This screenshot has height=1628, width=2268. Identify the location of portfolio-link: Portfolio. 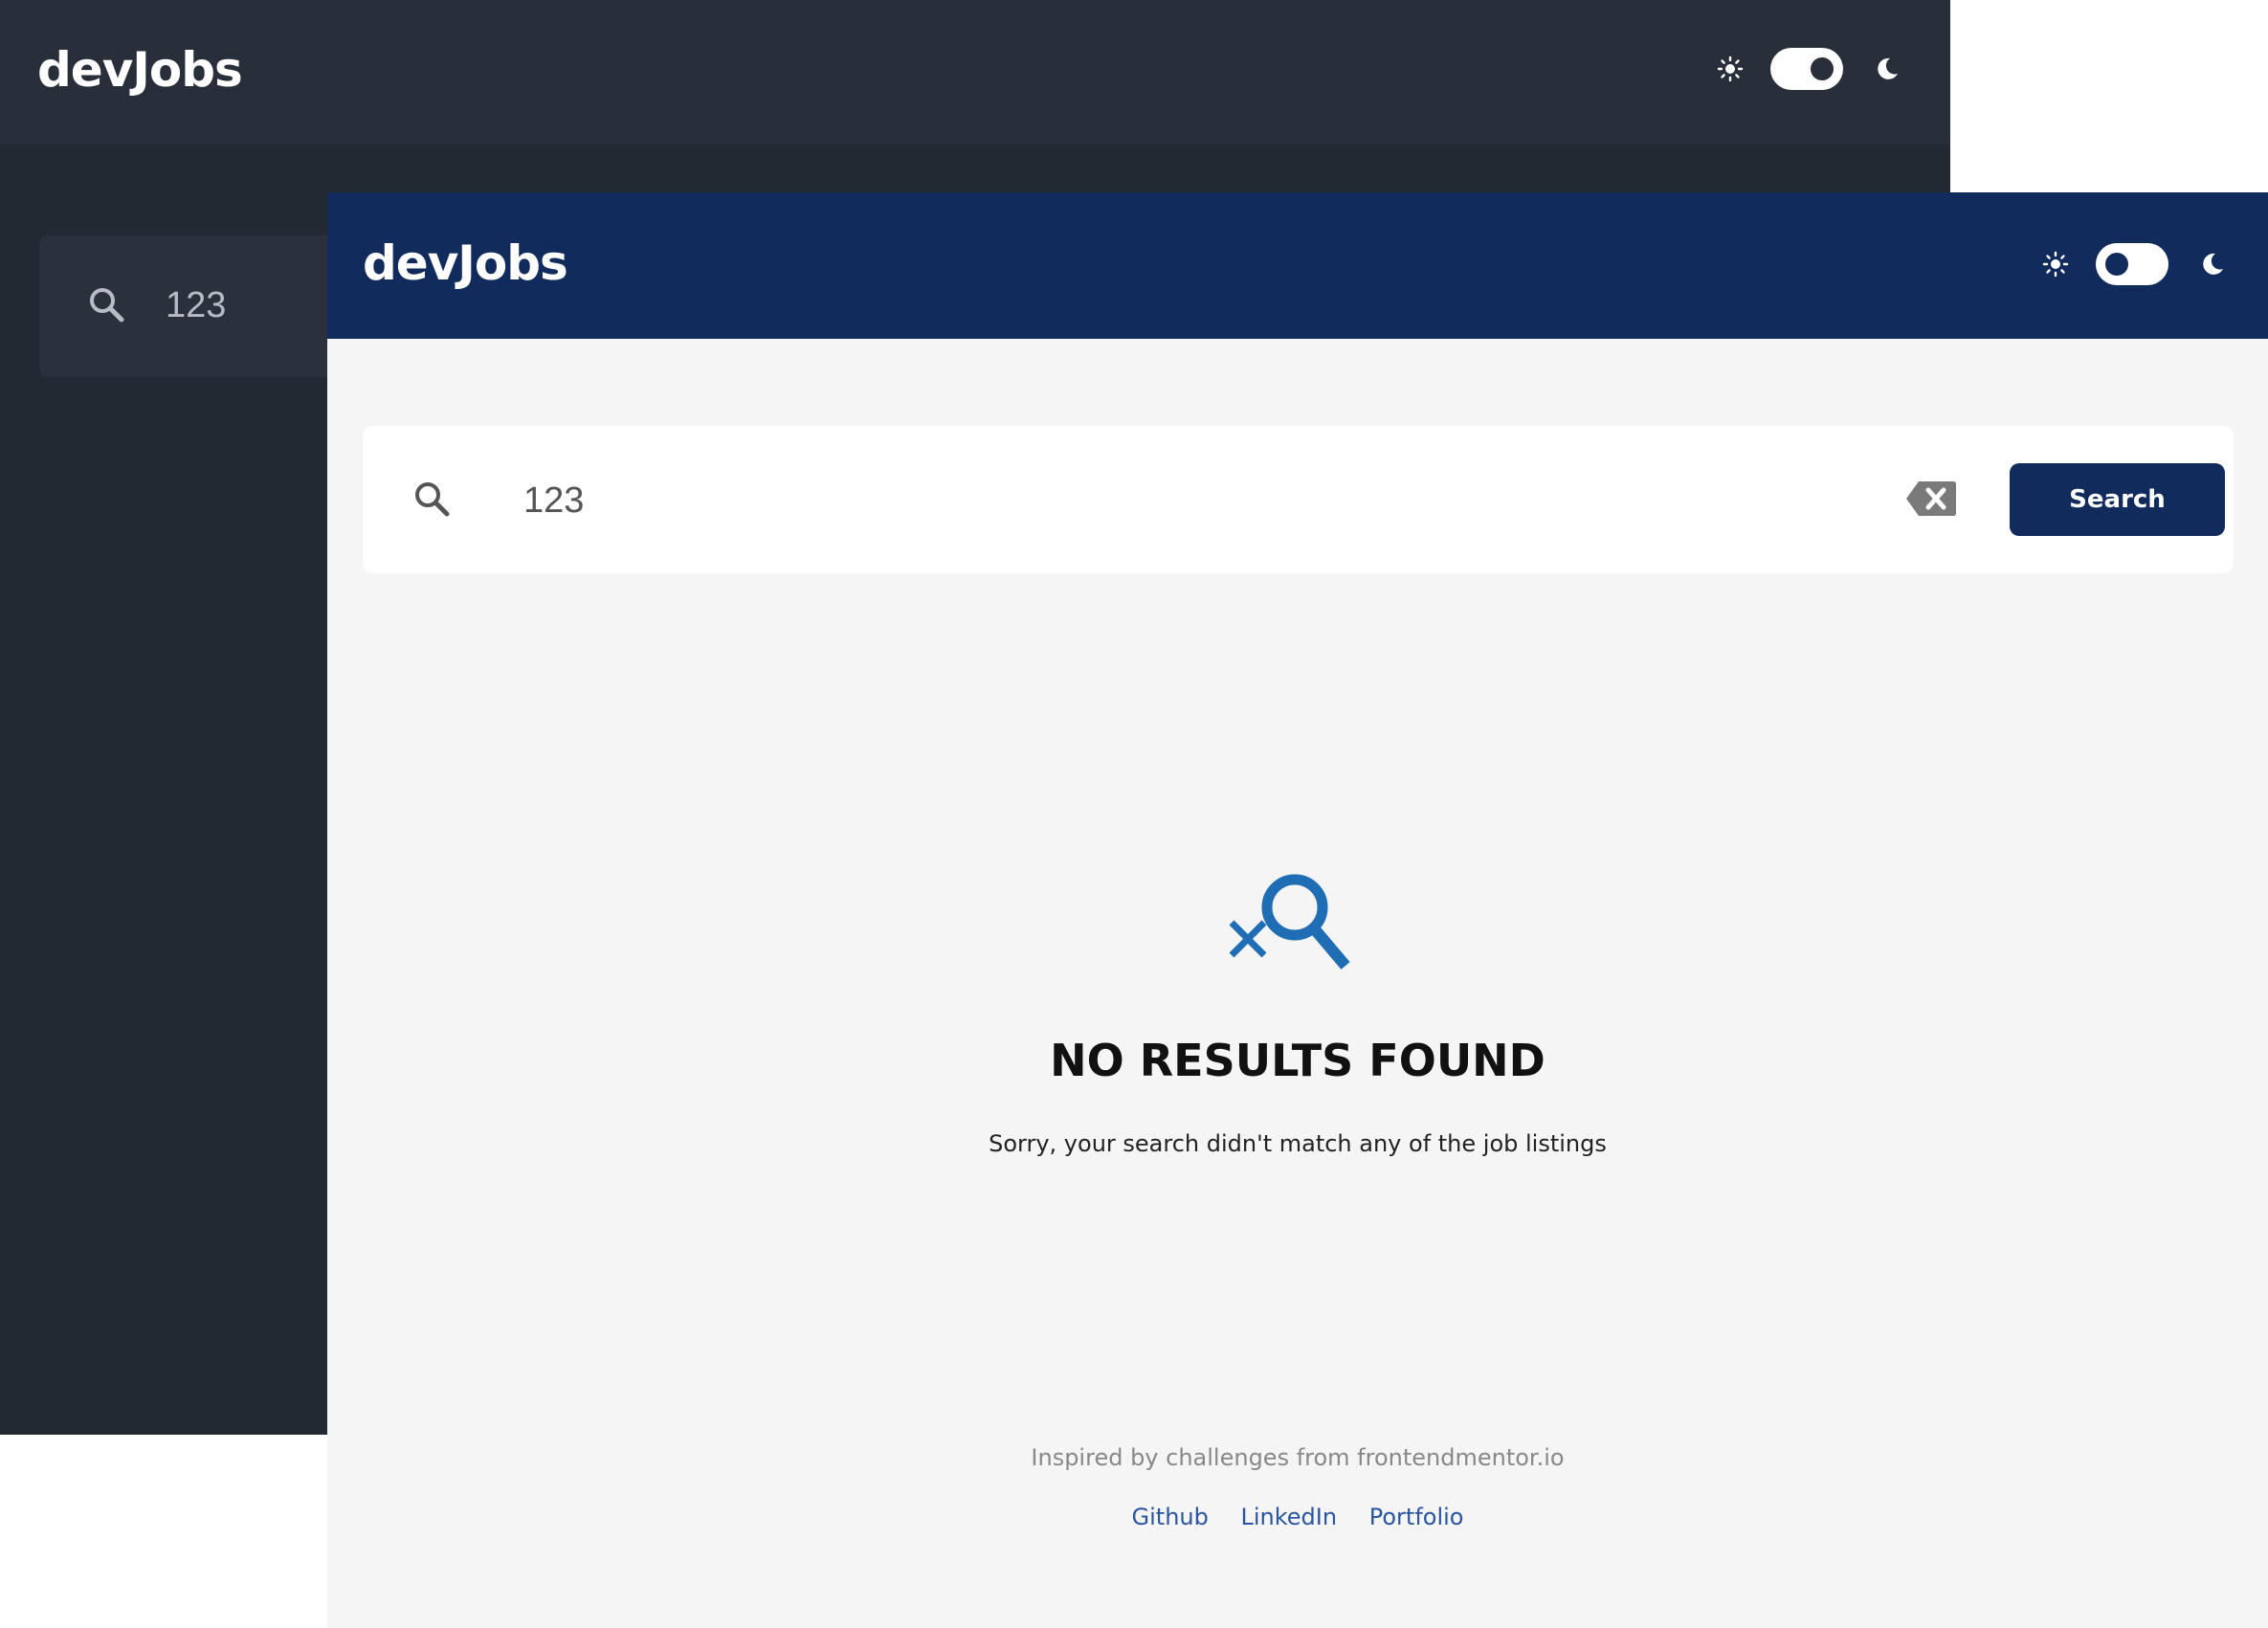
(1416, 1517).